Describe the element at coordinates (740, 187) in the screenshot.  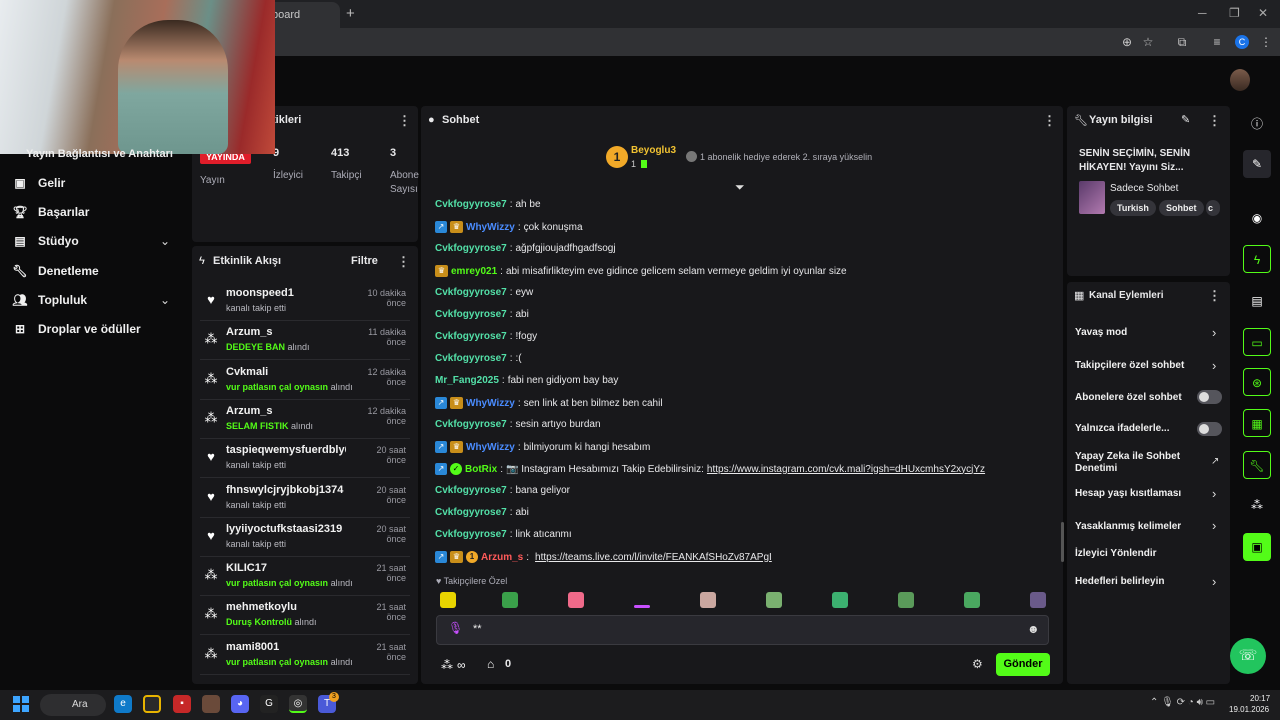
I see `scroll-down-icon: ⏷` at that location.